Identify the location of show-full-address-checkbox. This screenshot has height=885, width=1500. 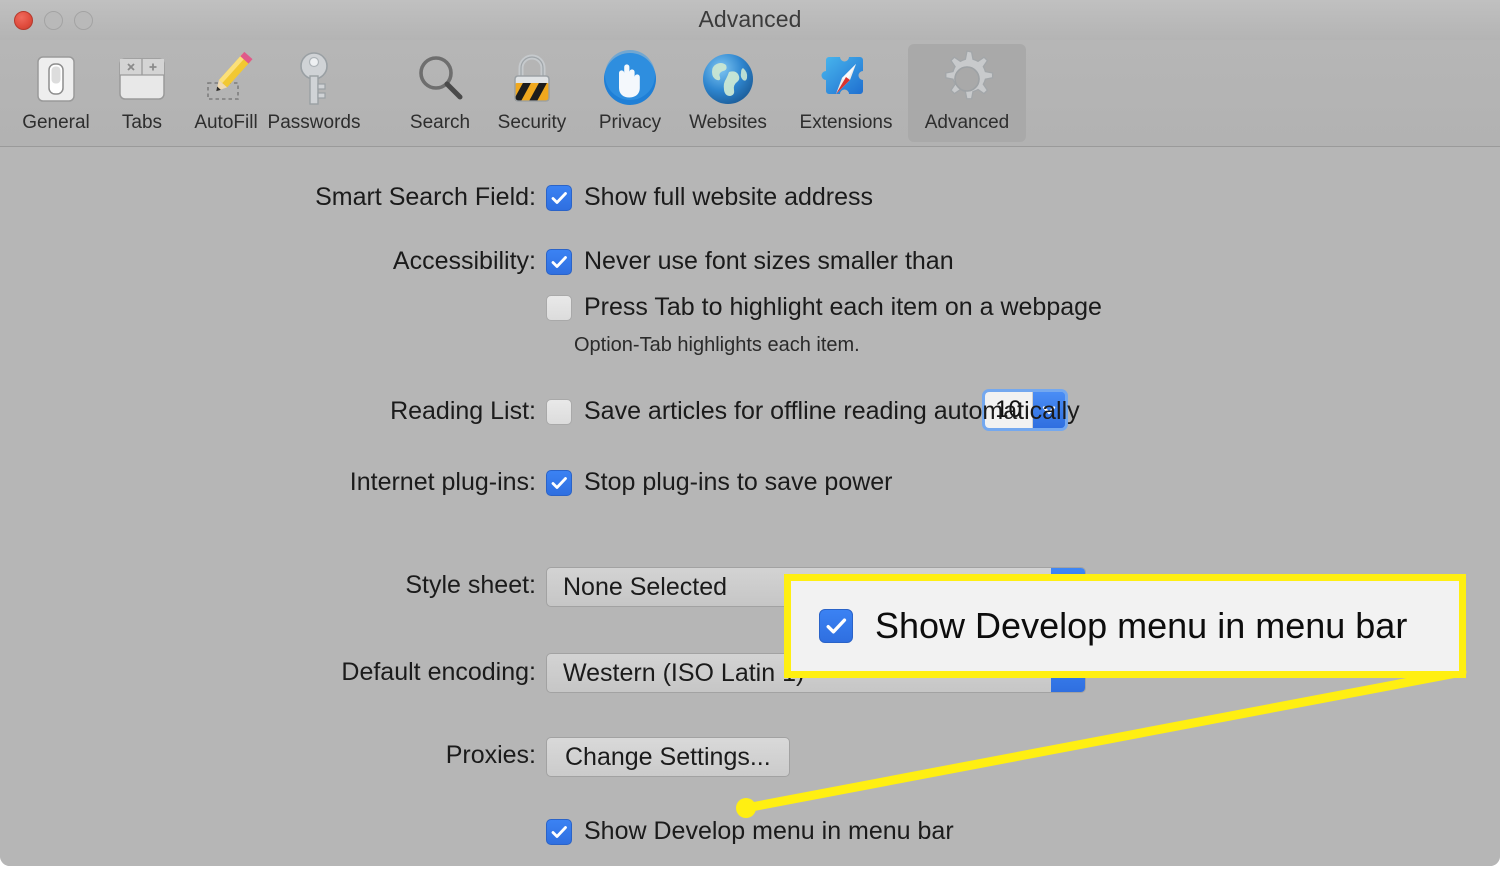
(559, 197).